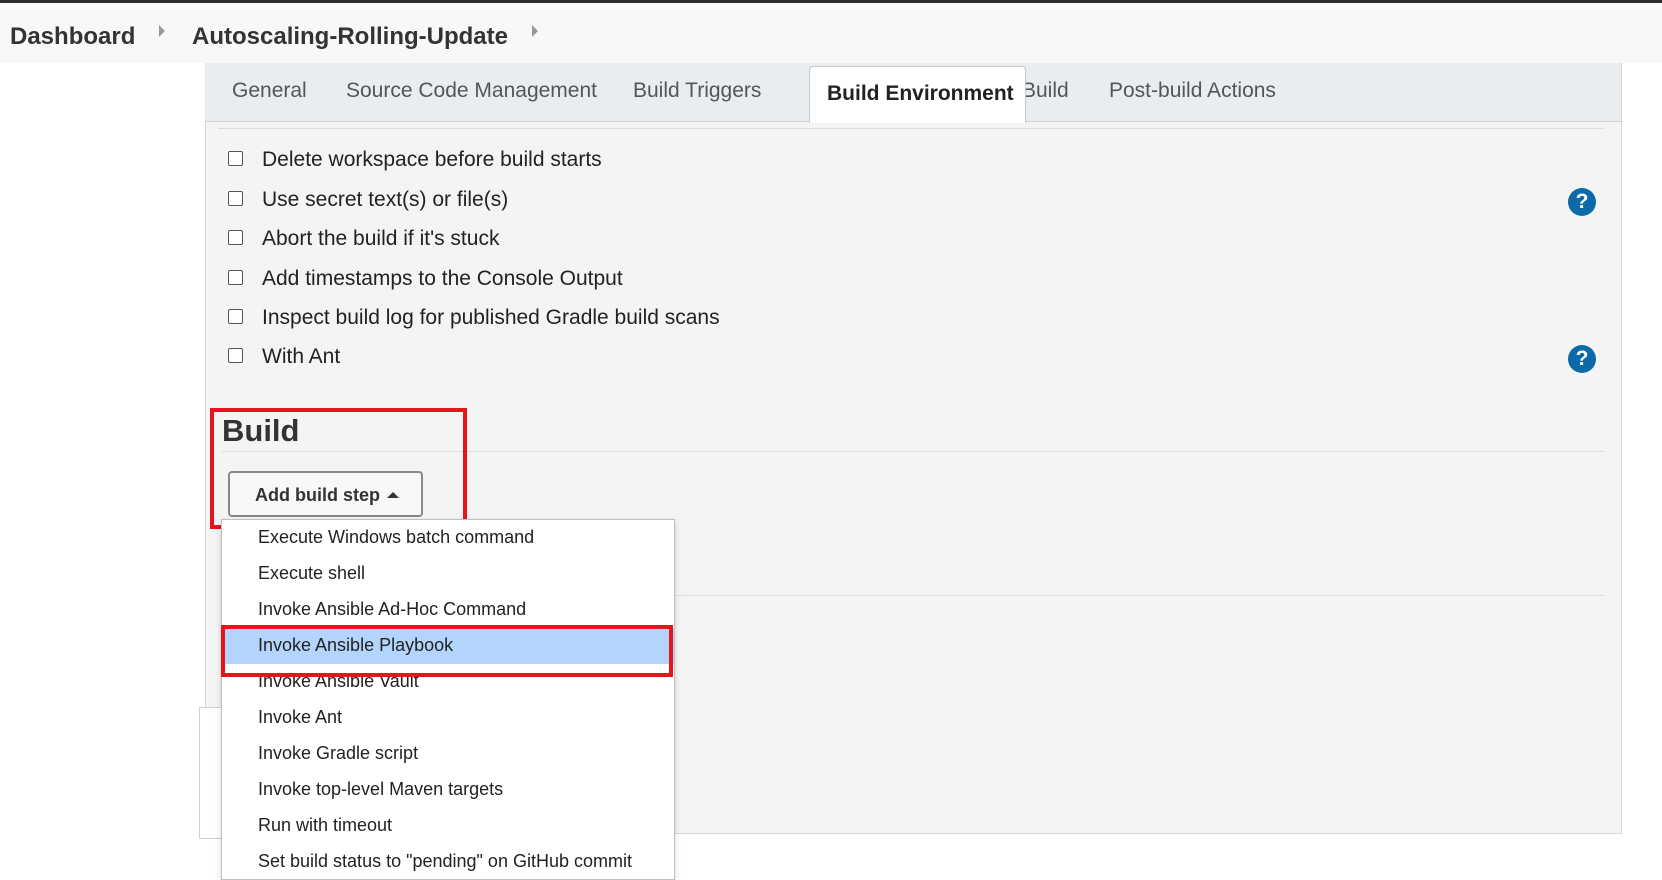 Image resolution: width=1662 pixels, height=880 pixels. Describe the element at coordinates (697, 91) in the screenshot. I see `tab-build-triggers: Build Triggers` at that location.